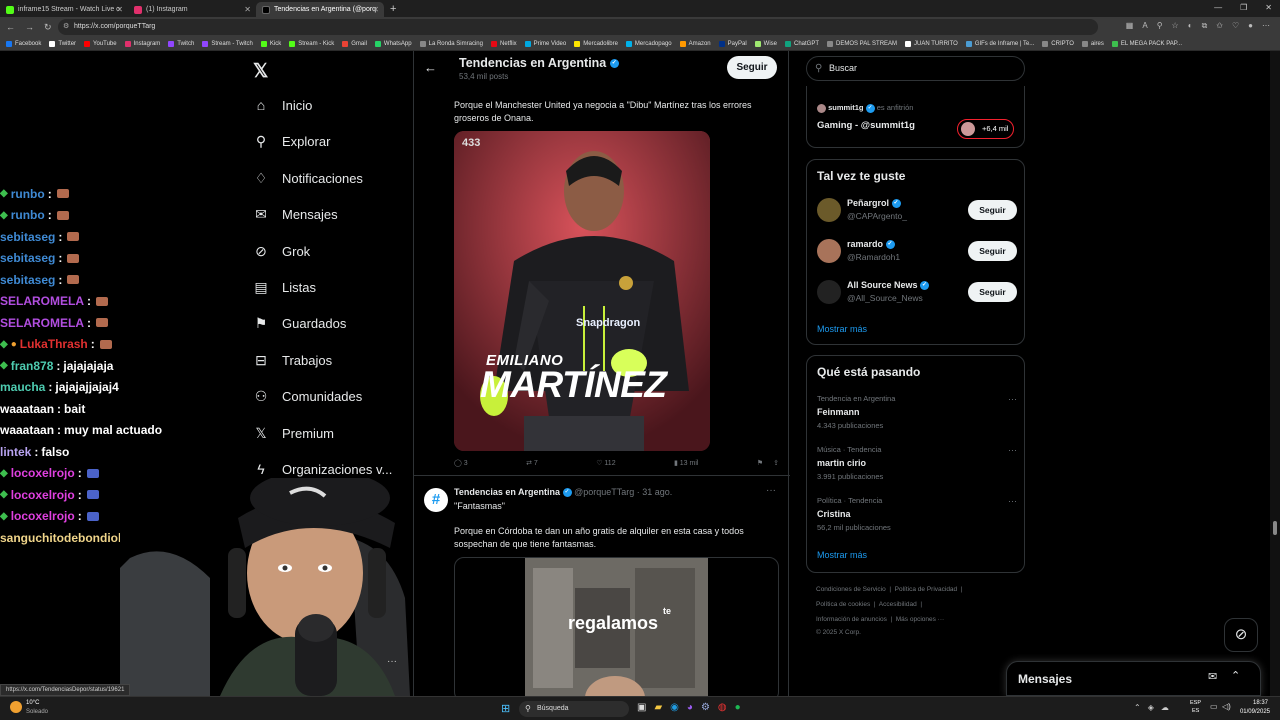 This screenshot has height=720, width=1280. I want to click on spotify-icon: ●, so click(738, 707).